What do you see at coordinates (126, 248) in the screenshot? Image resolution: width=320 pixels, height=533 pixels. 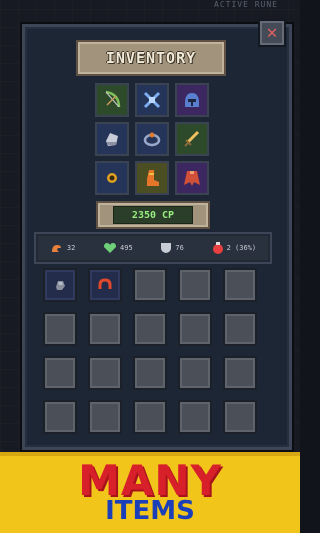 I see `stat-health-value: 495` at bounding box center [126, 248].